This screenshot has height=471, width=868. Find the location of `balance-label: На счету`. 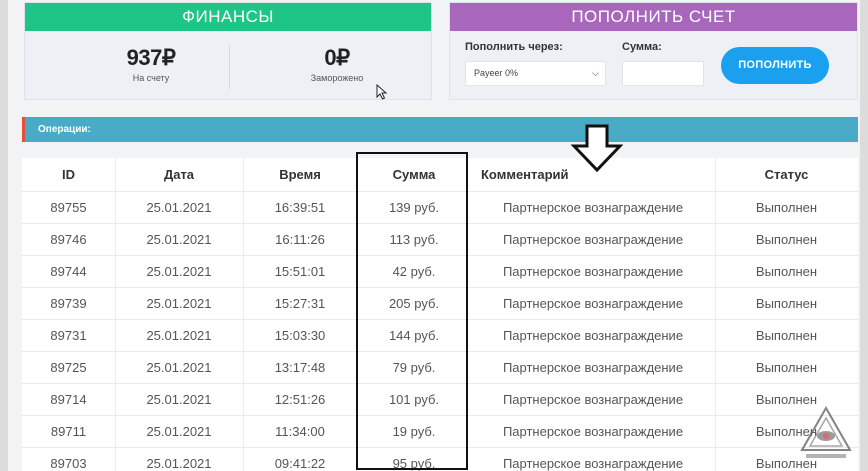

balance-label: На счету is located at coordinates (151, 78).